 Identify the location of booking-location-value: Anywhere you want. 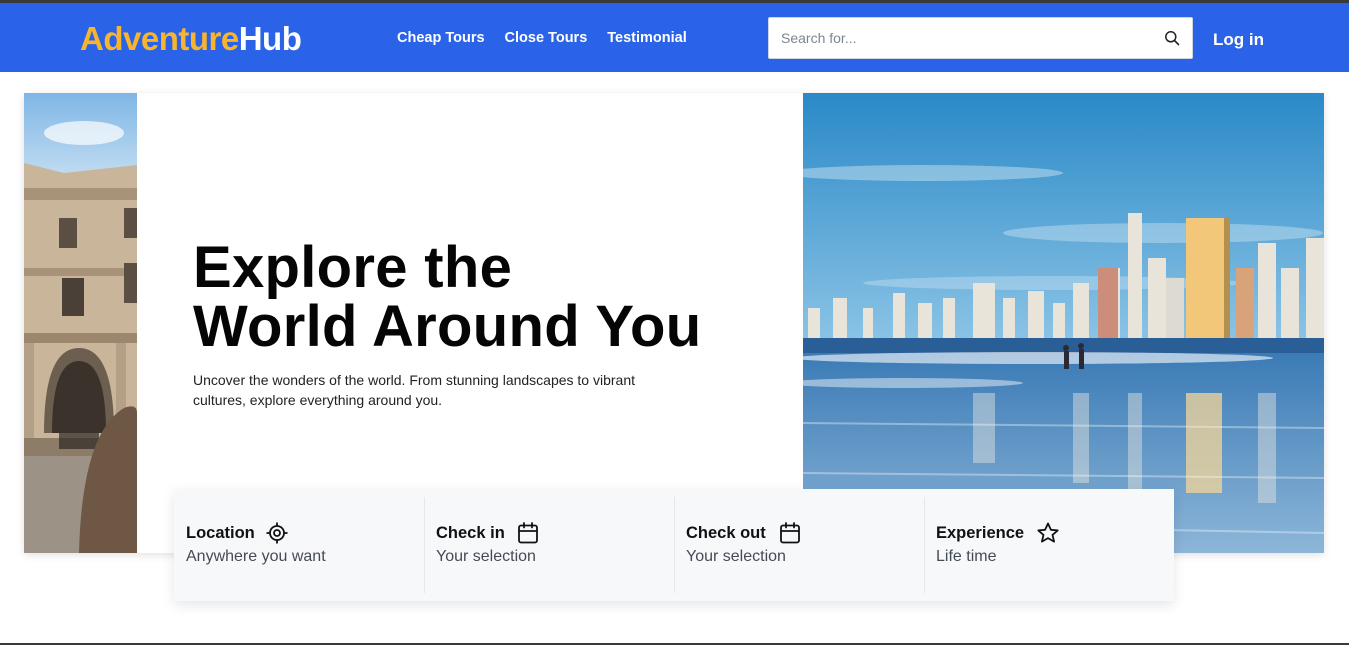
(256, 556).